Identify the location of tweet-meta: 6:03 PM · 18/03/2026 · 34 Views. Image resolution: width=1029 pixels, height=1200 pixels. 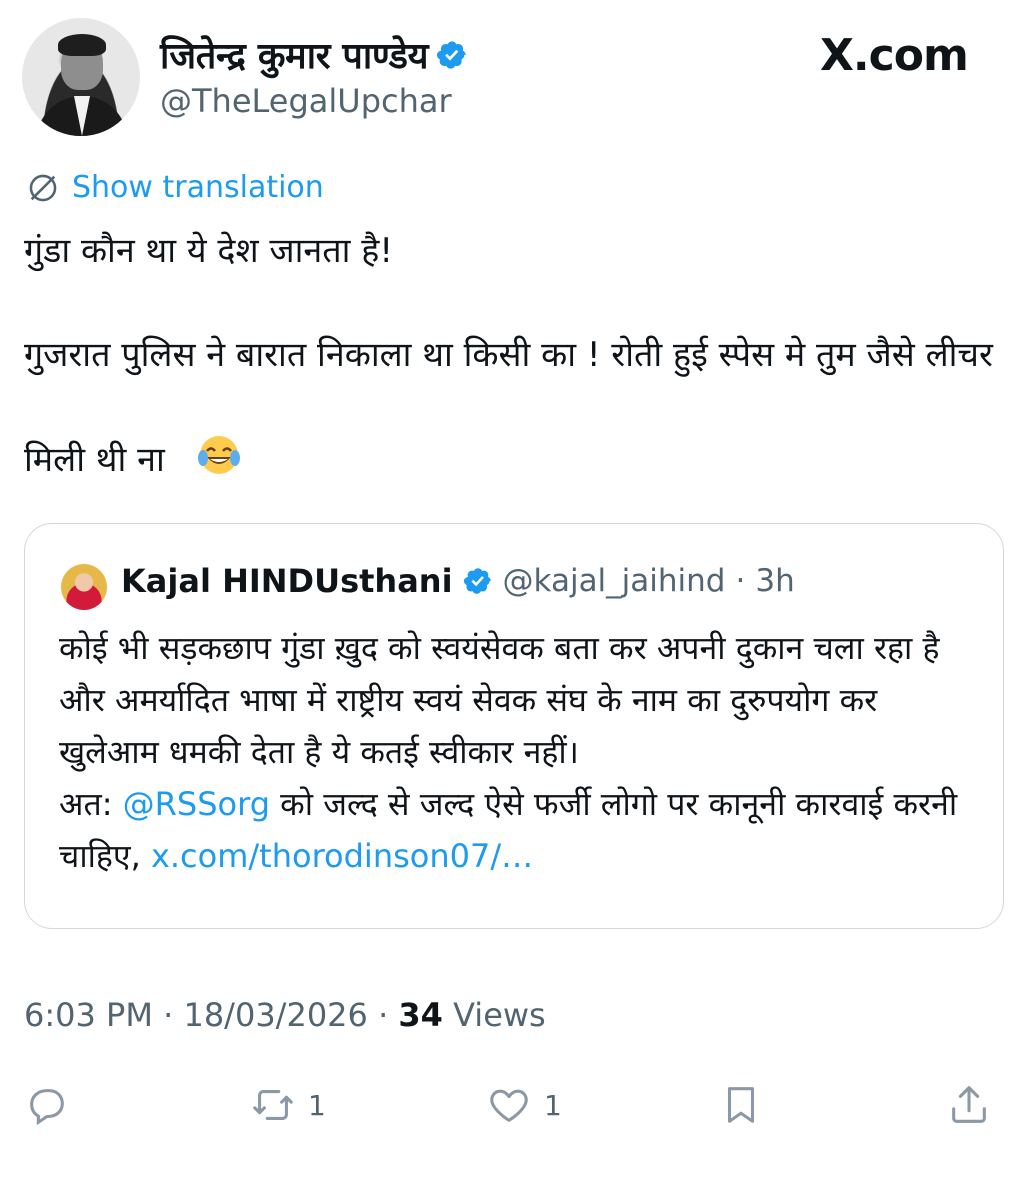
(285, 1015).